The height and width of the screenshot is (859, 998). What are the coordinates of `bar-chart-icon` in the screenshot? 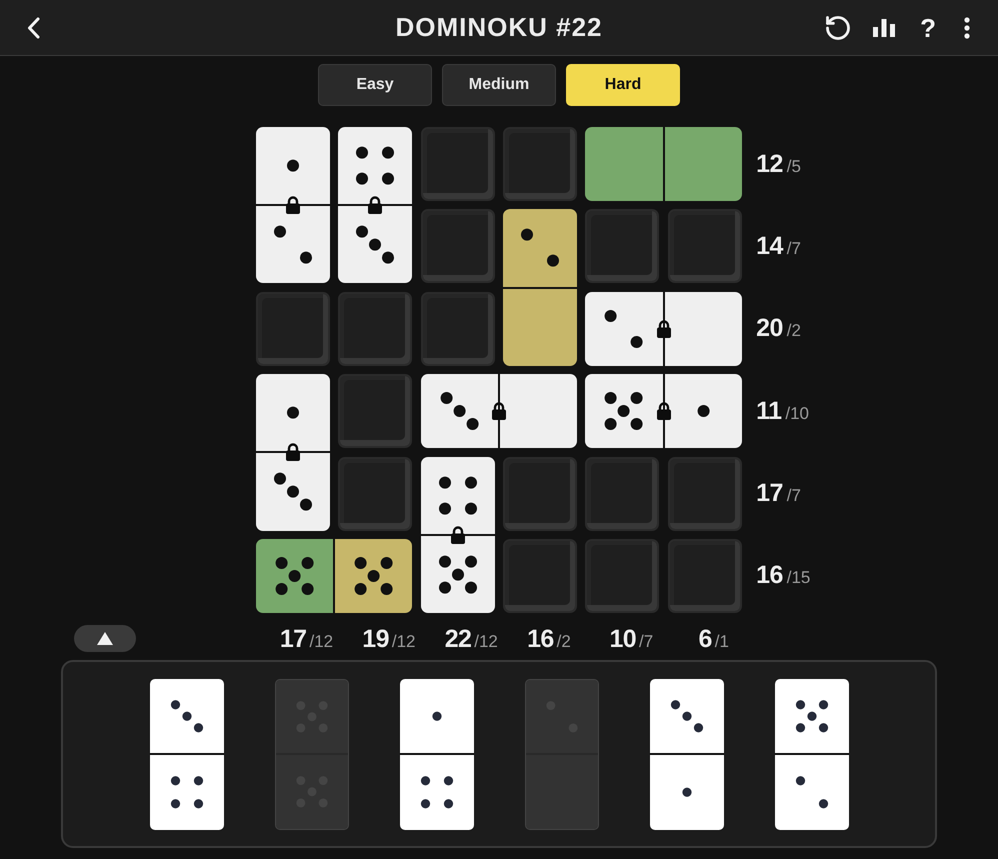 It's located at (884, 27).